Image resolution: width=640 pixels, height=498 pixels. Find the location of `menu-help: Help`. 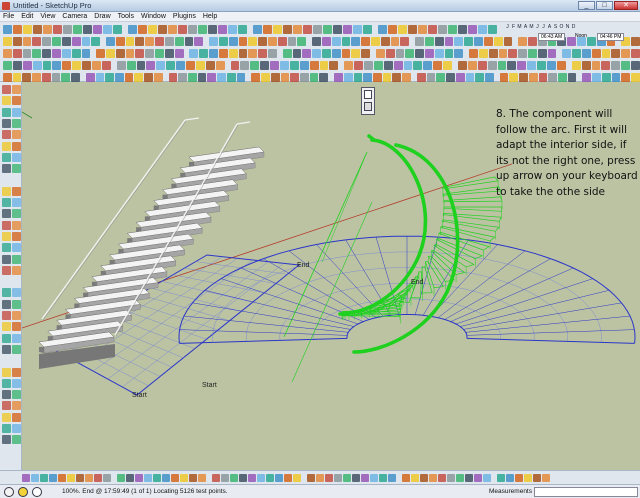

menu-help: Help is located at coordinates (210, 16).